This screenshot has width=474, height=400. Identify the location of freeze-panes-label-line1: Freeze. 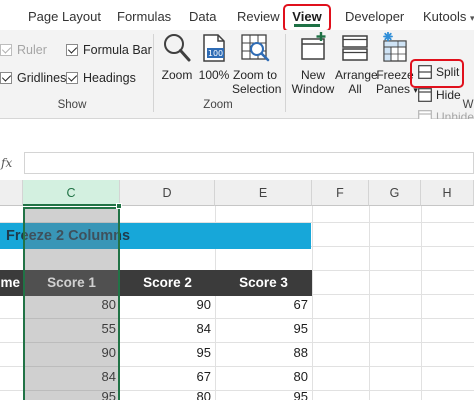
(395, 75).